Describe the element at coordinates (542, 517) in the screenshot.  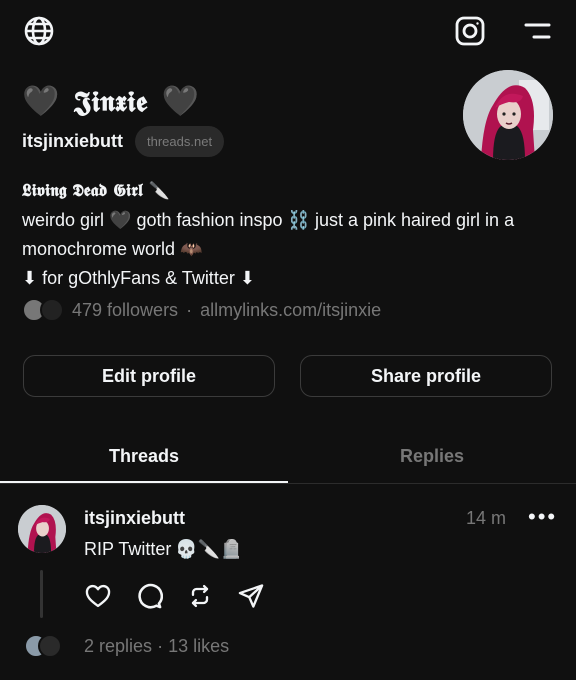
I see `more-options-icon: •••` at that location.